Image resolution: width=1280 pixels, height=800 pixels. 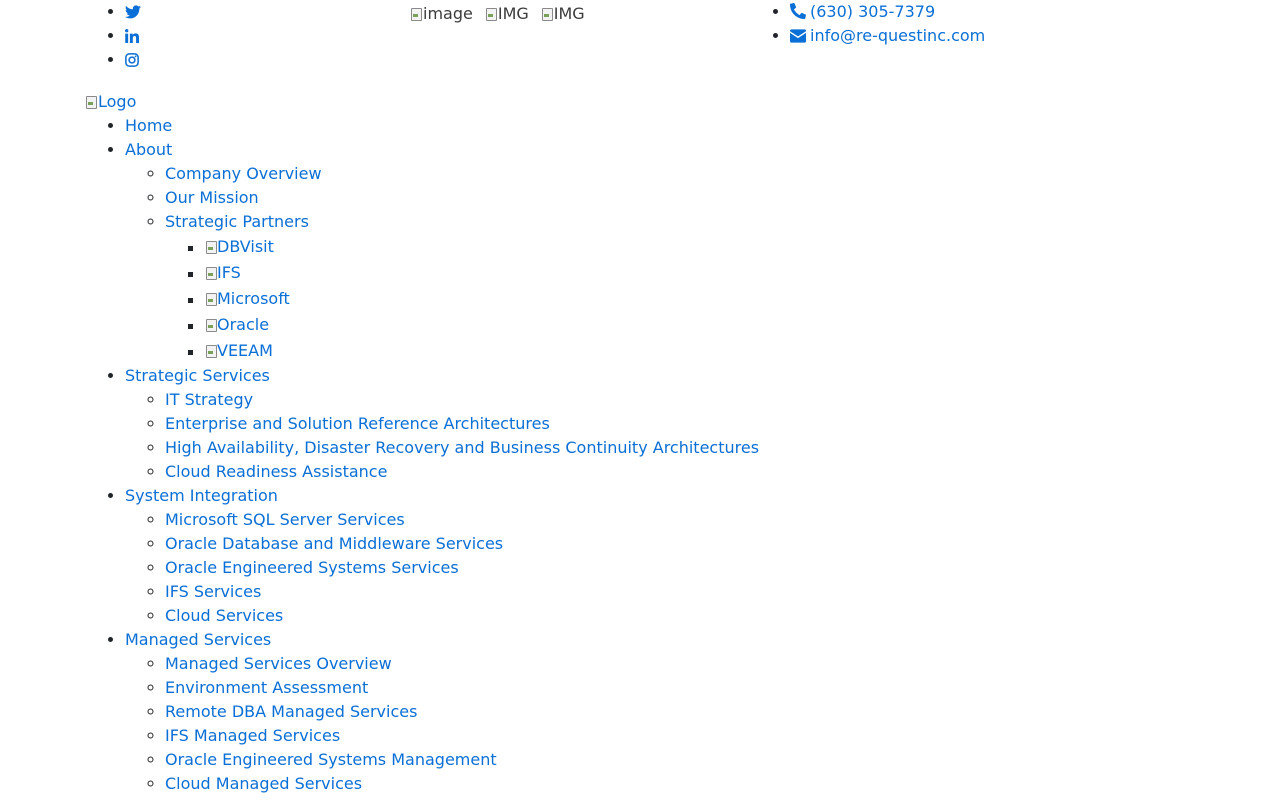 What do you see at coordinates (276, 471) in the screenshot?
I see `submenu-link-cloud-readiness: Cloud Readiness Assistance` at bounding box center [276, 471].